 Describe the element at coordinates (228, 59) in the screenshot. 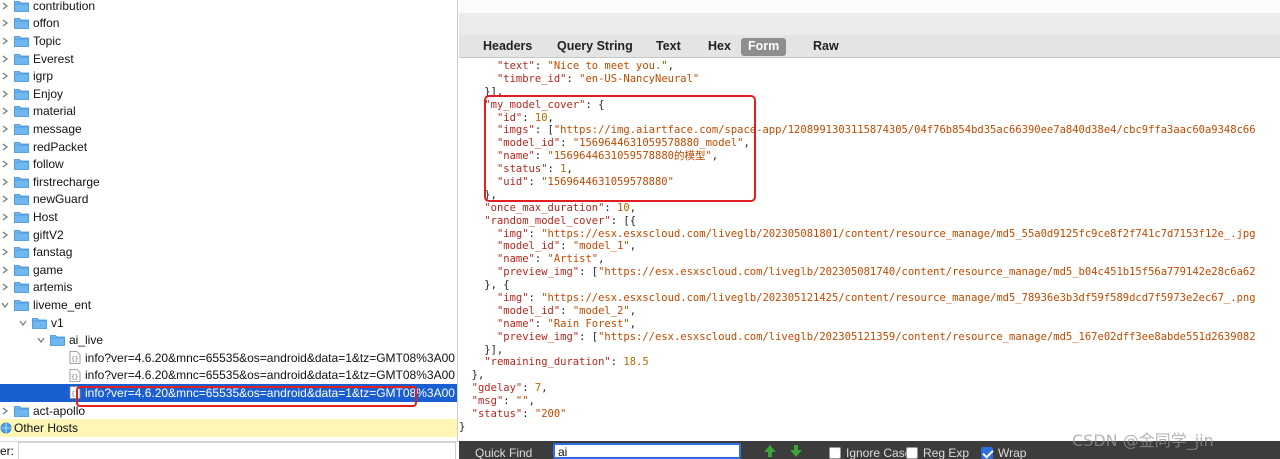

I see `tree-folder-item: Everest` at that location.